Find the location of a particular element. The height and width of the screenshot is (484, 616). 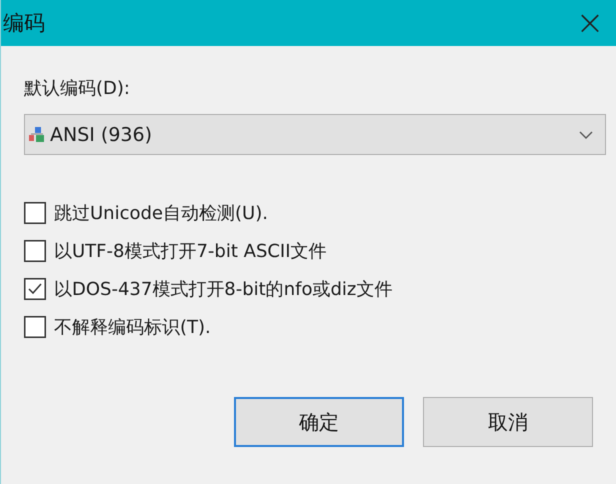

encoding-icon is located at coordinates (37, 135).